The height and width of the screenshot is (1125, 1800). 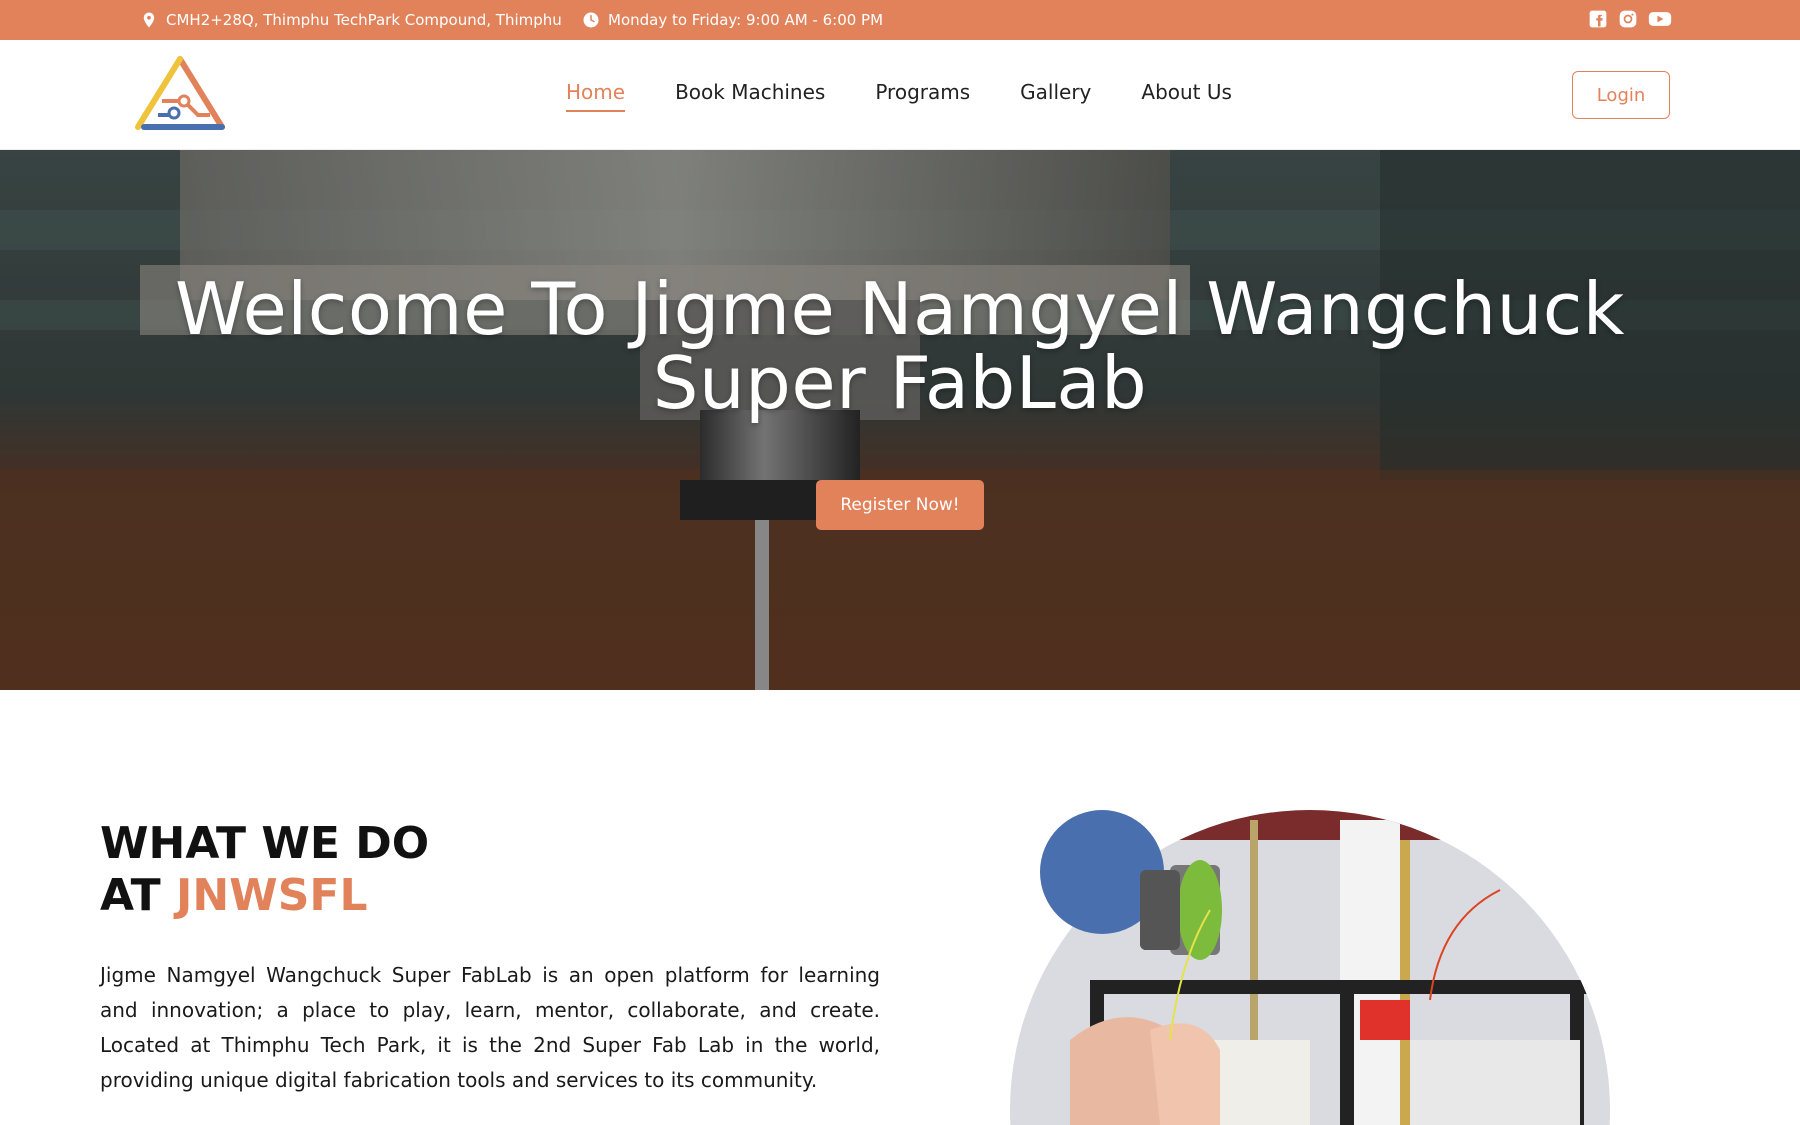 I want to click on hours-info: Monday to Friday: 9:00 AM - 6:00 PM, so click(x=732, y=20).